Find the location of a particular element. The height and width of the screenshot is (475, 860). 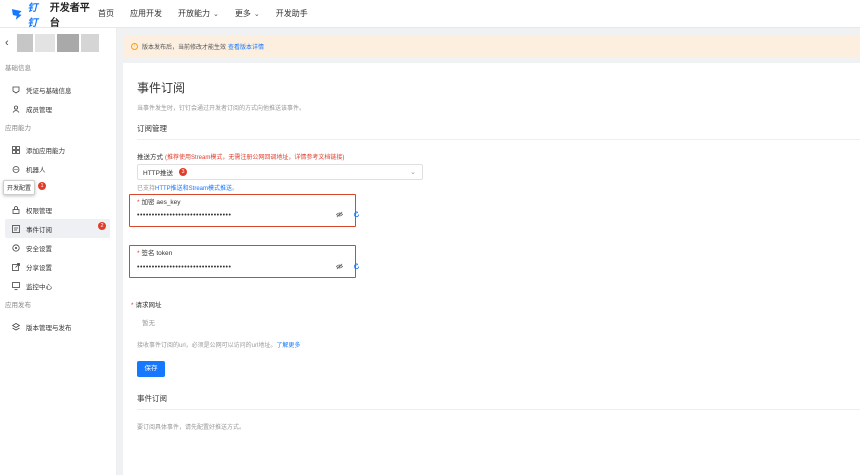

sidebar-item-share: 分享设置 is located at coordinates (58, 266).